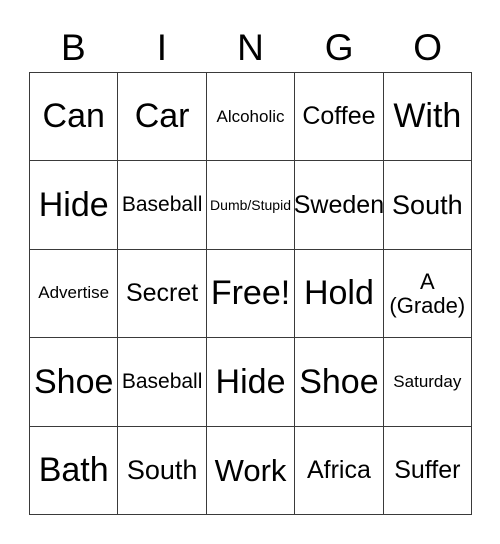  I want to click on bingo-cell: Alcoholic, so click(251, 117).